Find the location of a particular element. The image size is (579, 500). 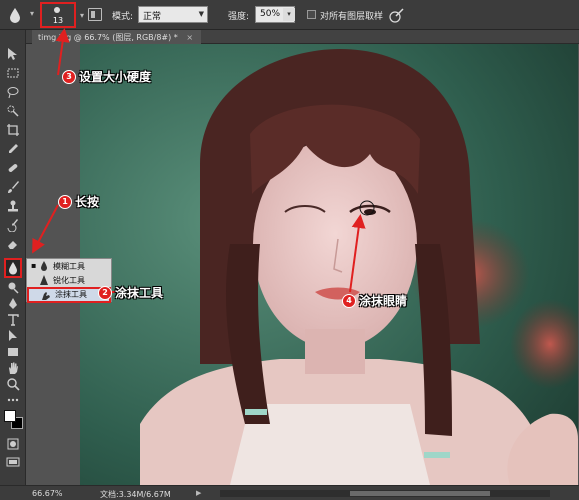

quick-mask-icon is located at coordinates (13, 444).